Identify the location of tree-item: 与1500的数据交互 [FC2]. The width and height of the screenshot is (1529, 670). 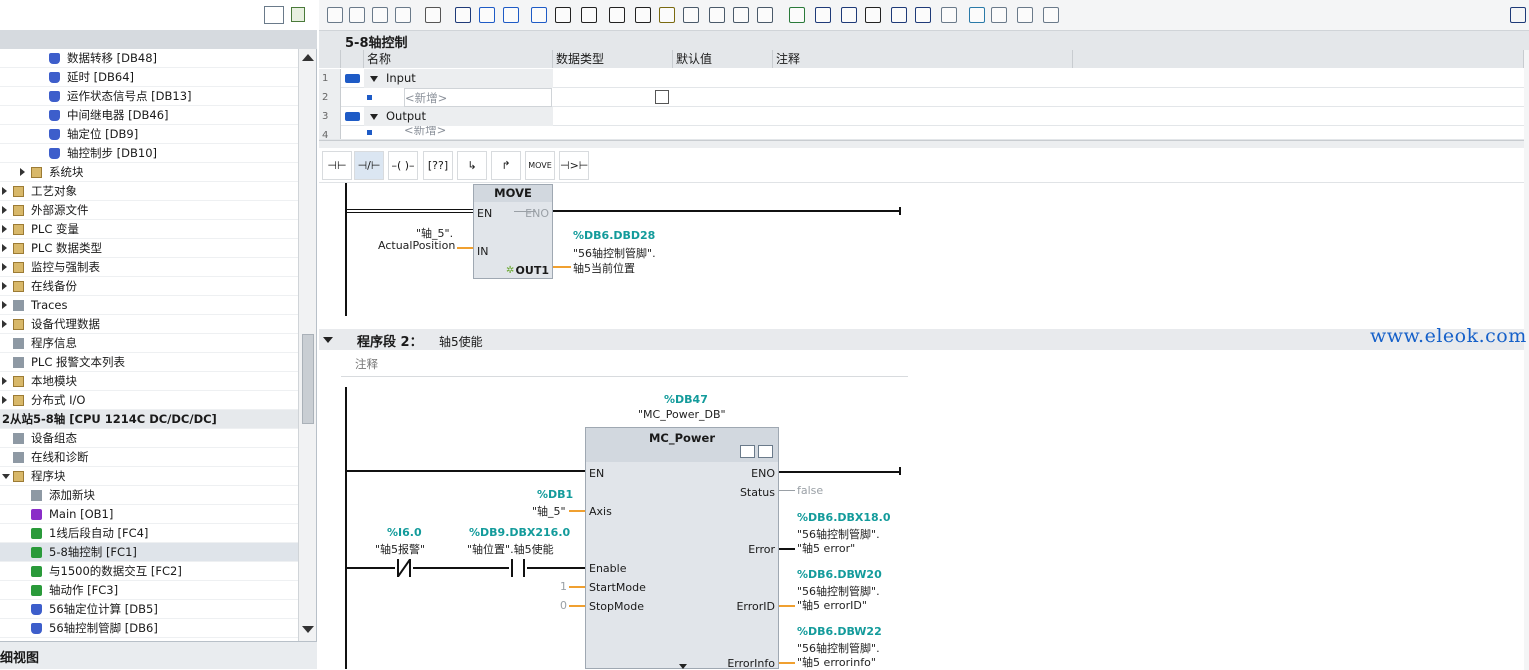
(149, 571).